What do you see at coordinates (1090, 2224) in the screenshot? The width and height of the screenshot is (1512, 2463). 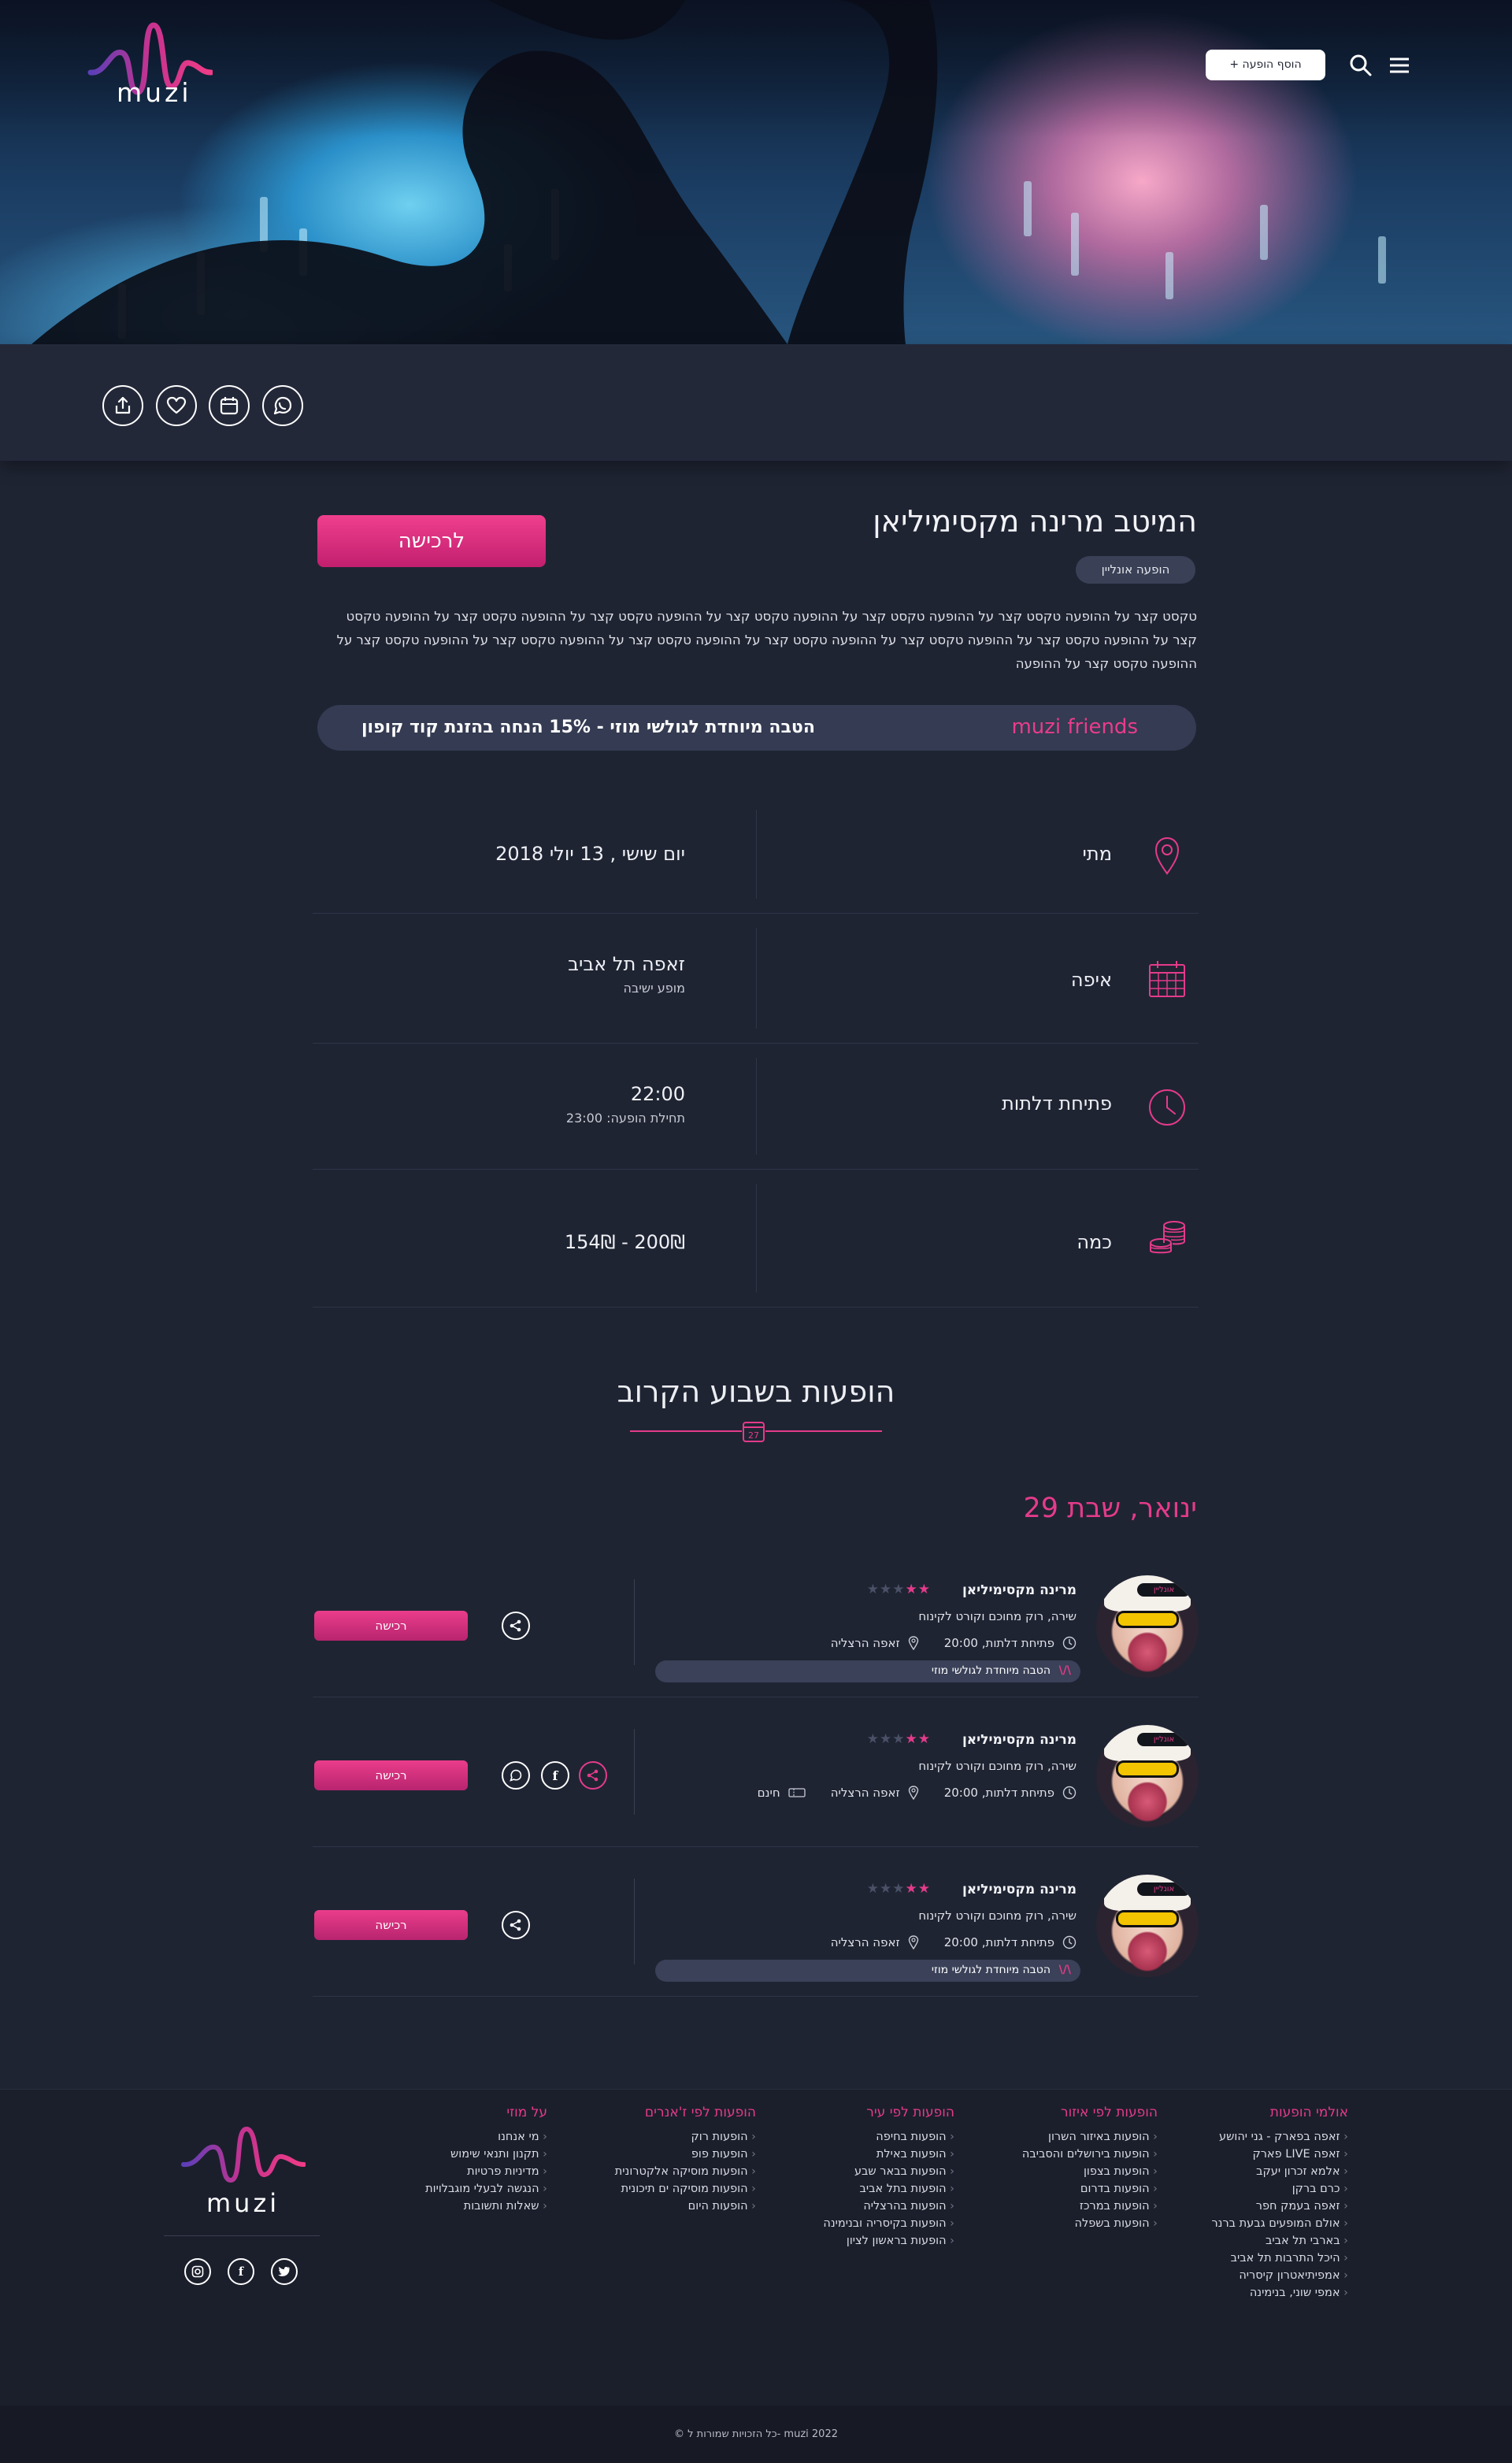 I see `footer-link: הופעות בשפלה` at bounding box center [1090, 2224].